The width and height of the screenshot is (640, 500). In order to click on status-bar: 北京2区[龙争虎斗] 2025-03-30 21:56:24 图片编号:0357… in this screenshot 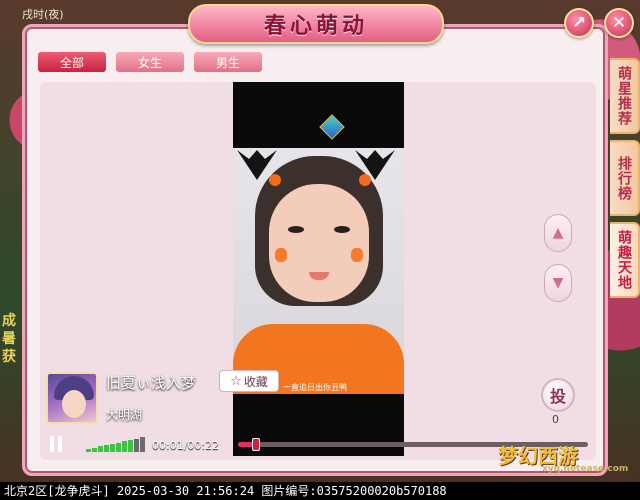, I will do `click(320, 491)`.